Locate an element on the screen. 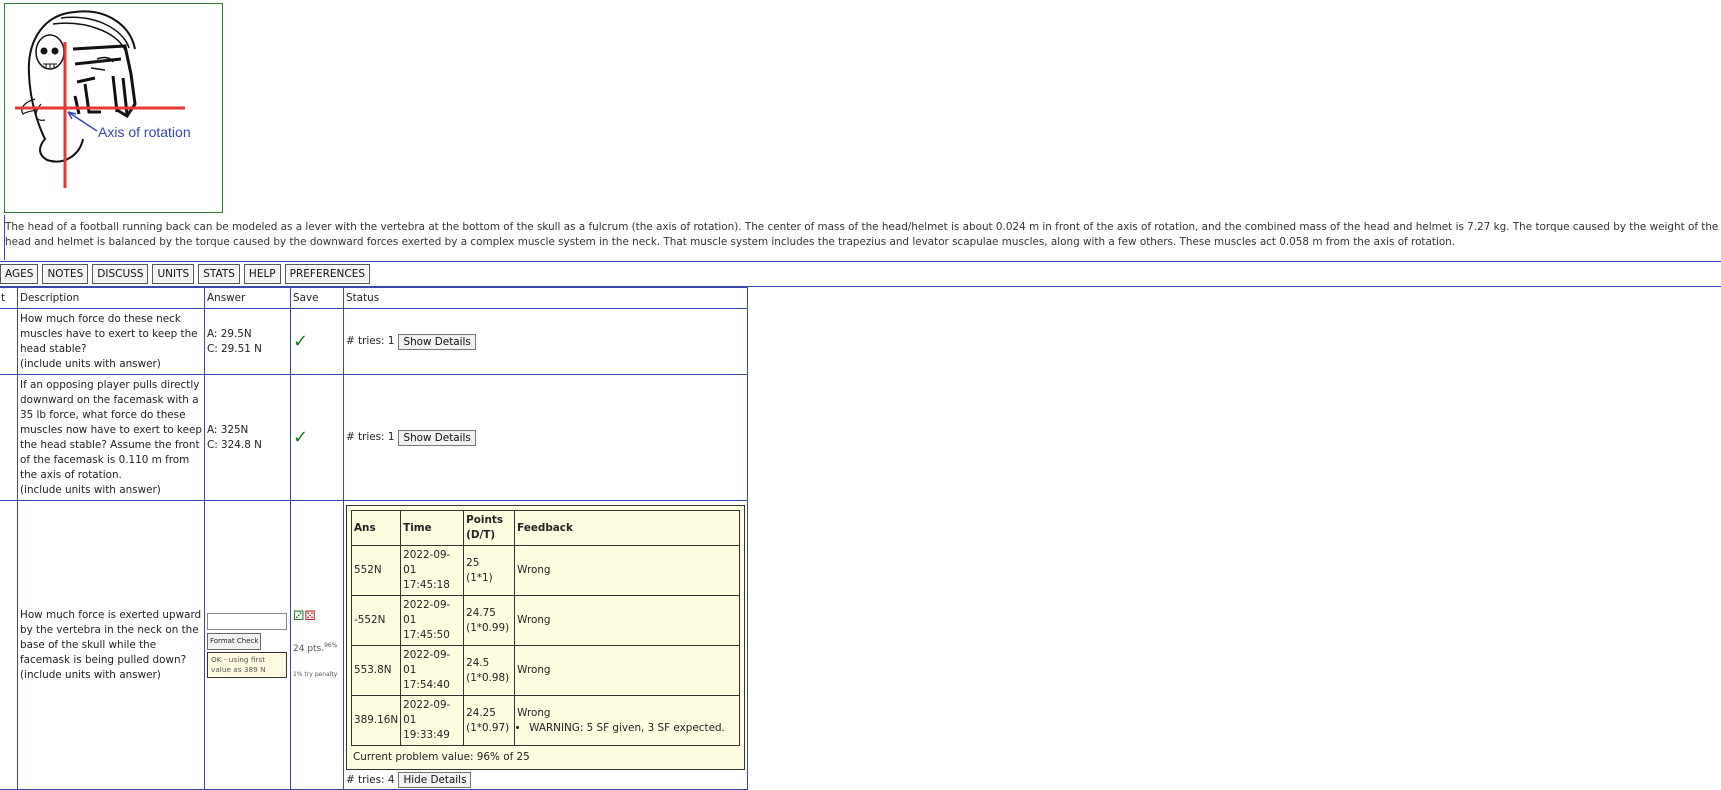 The image size is (1721, 790). col-description: Description is located at coordinates (111, 298).